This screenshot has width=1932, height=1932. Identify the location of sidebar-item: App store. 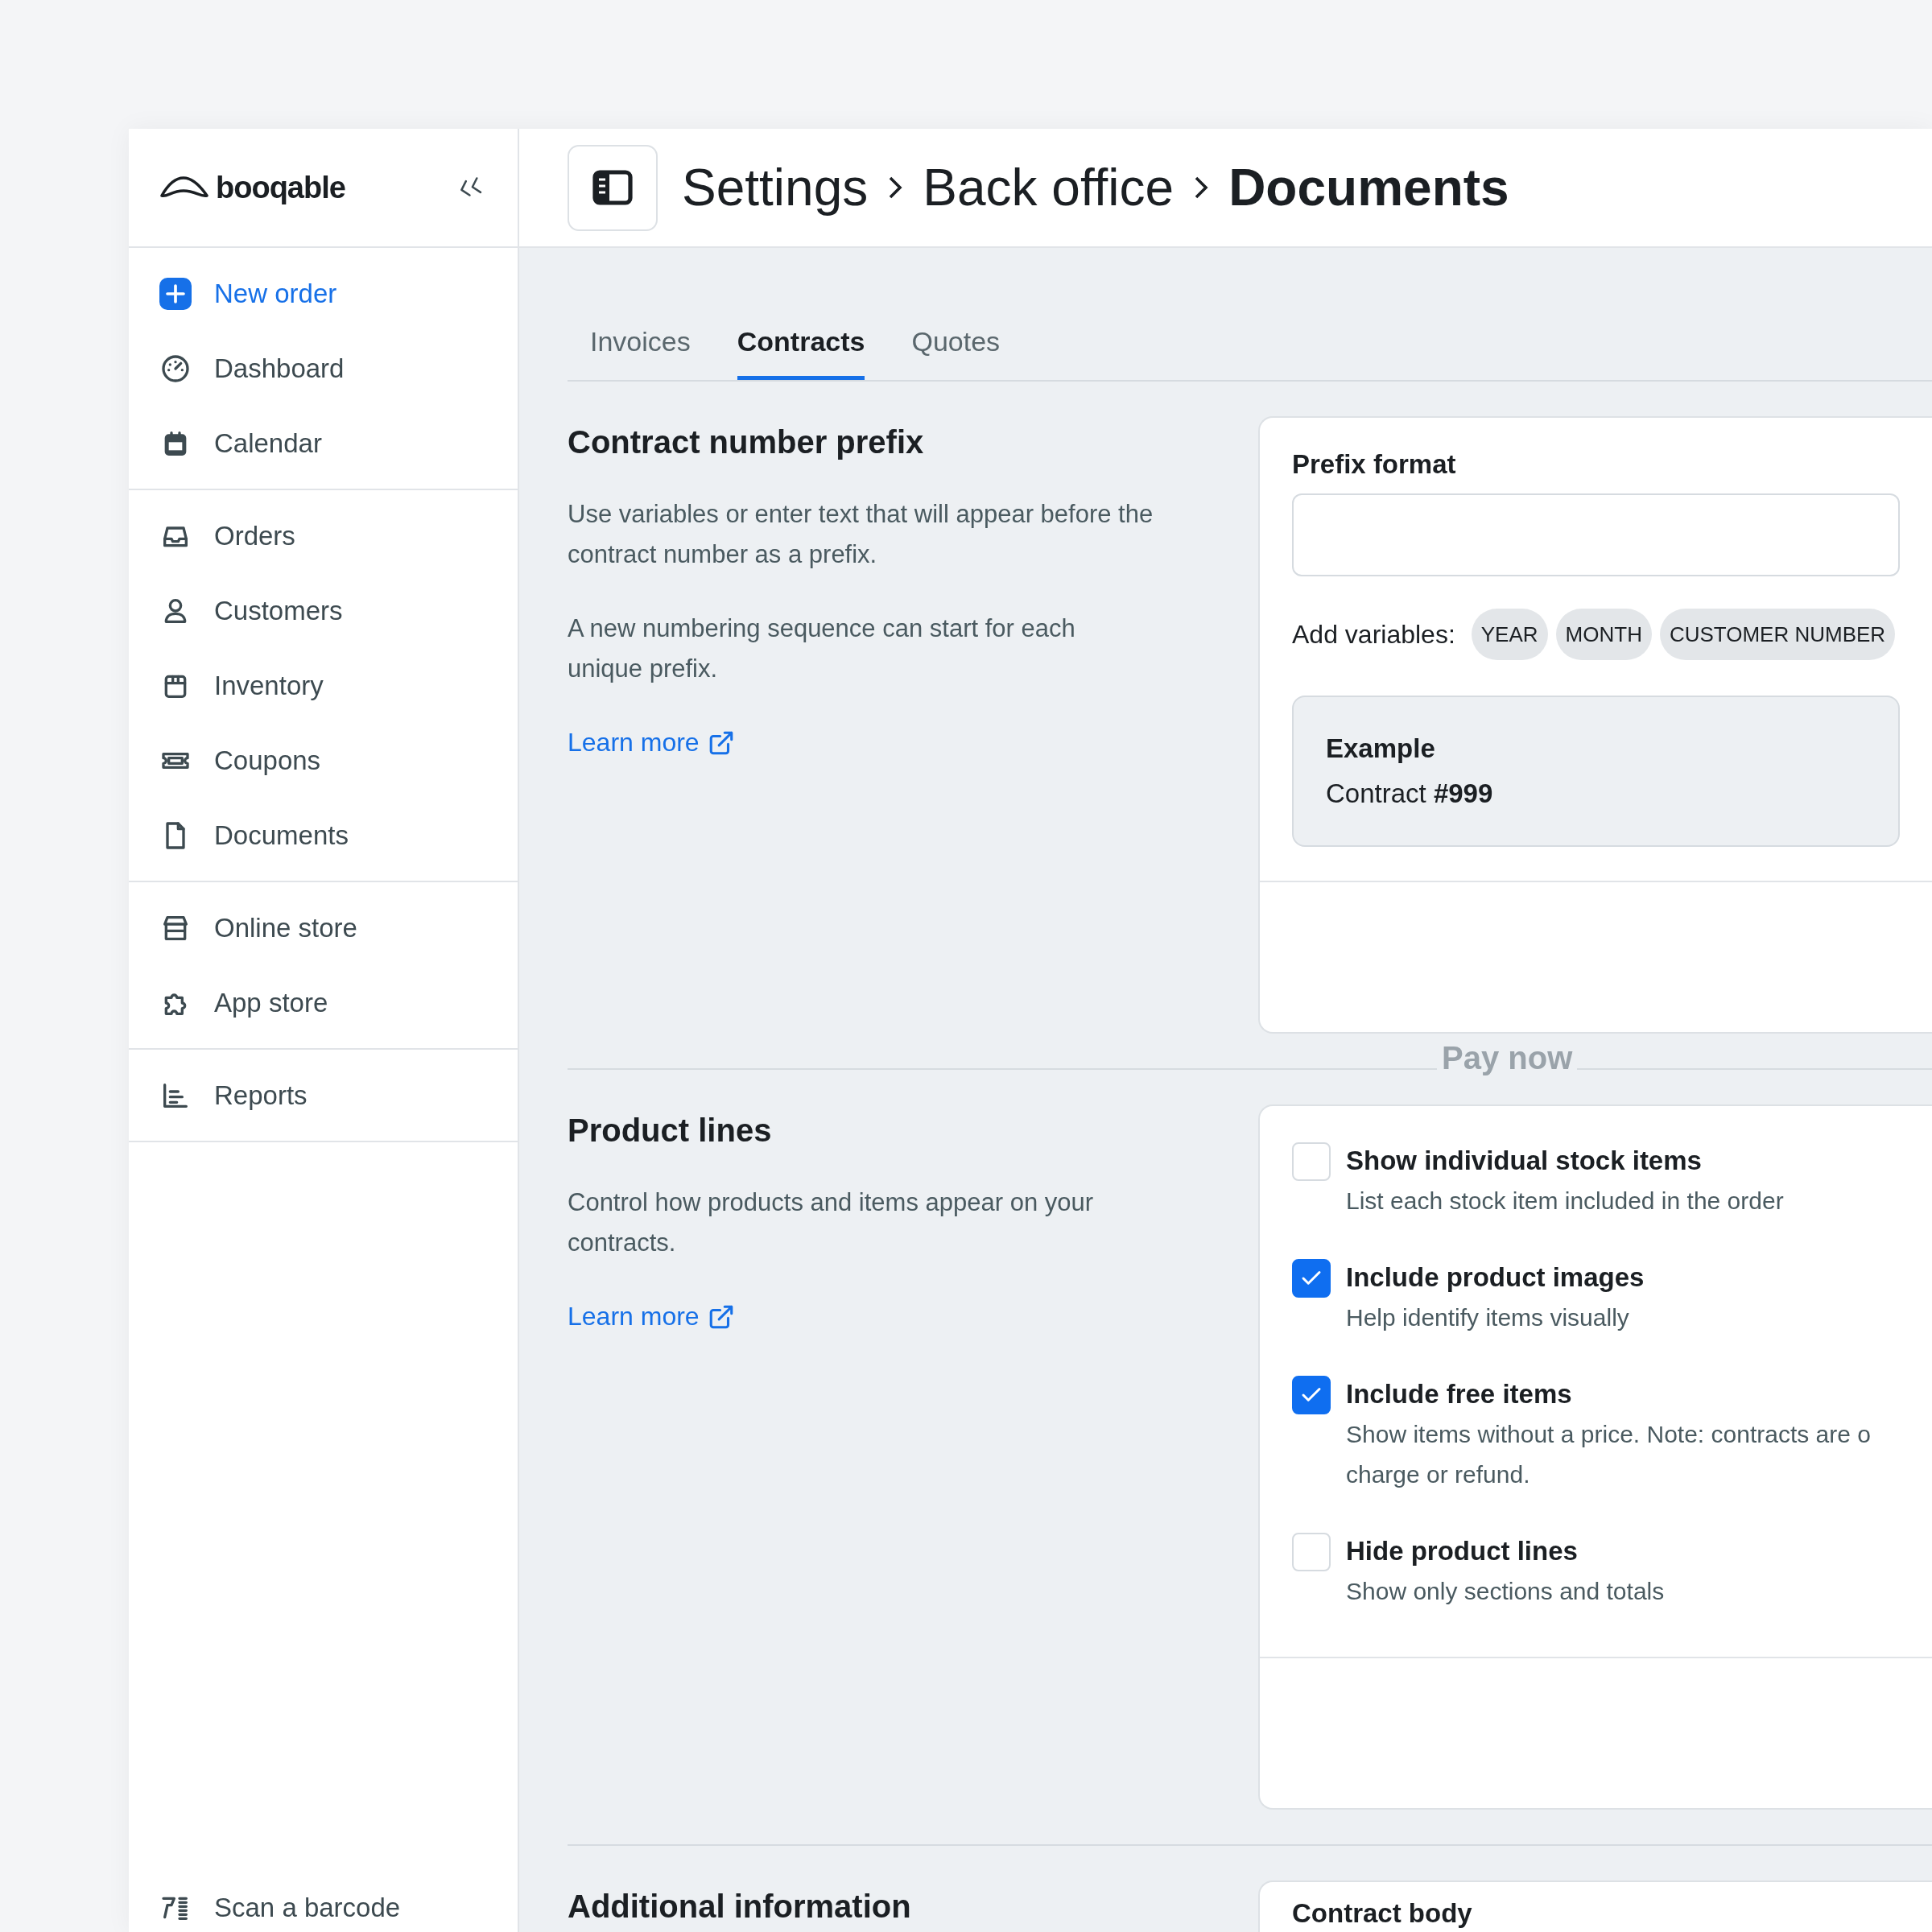
(323, 1002).